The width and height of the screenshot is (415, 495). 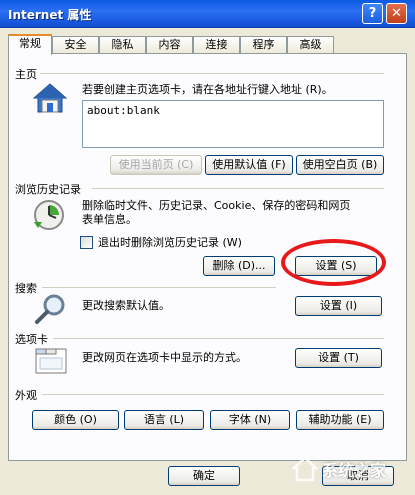 What do you see at coordinates (51, 361) in the screenshot?
I see `tabbed-window-icon` at bounding box center [51, 361].